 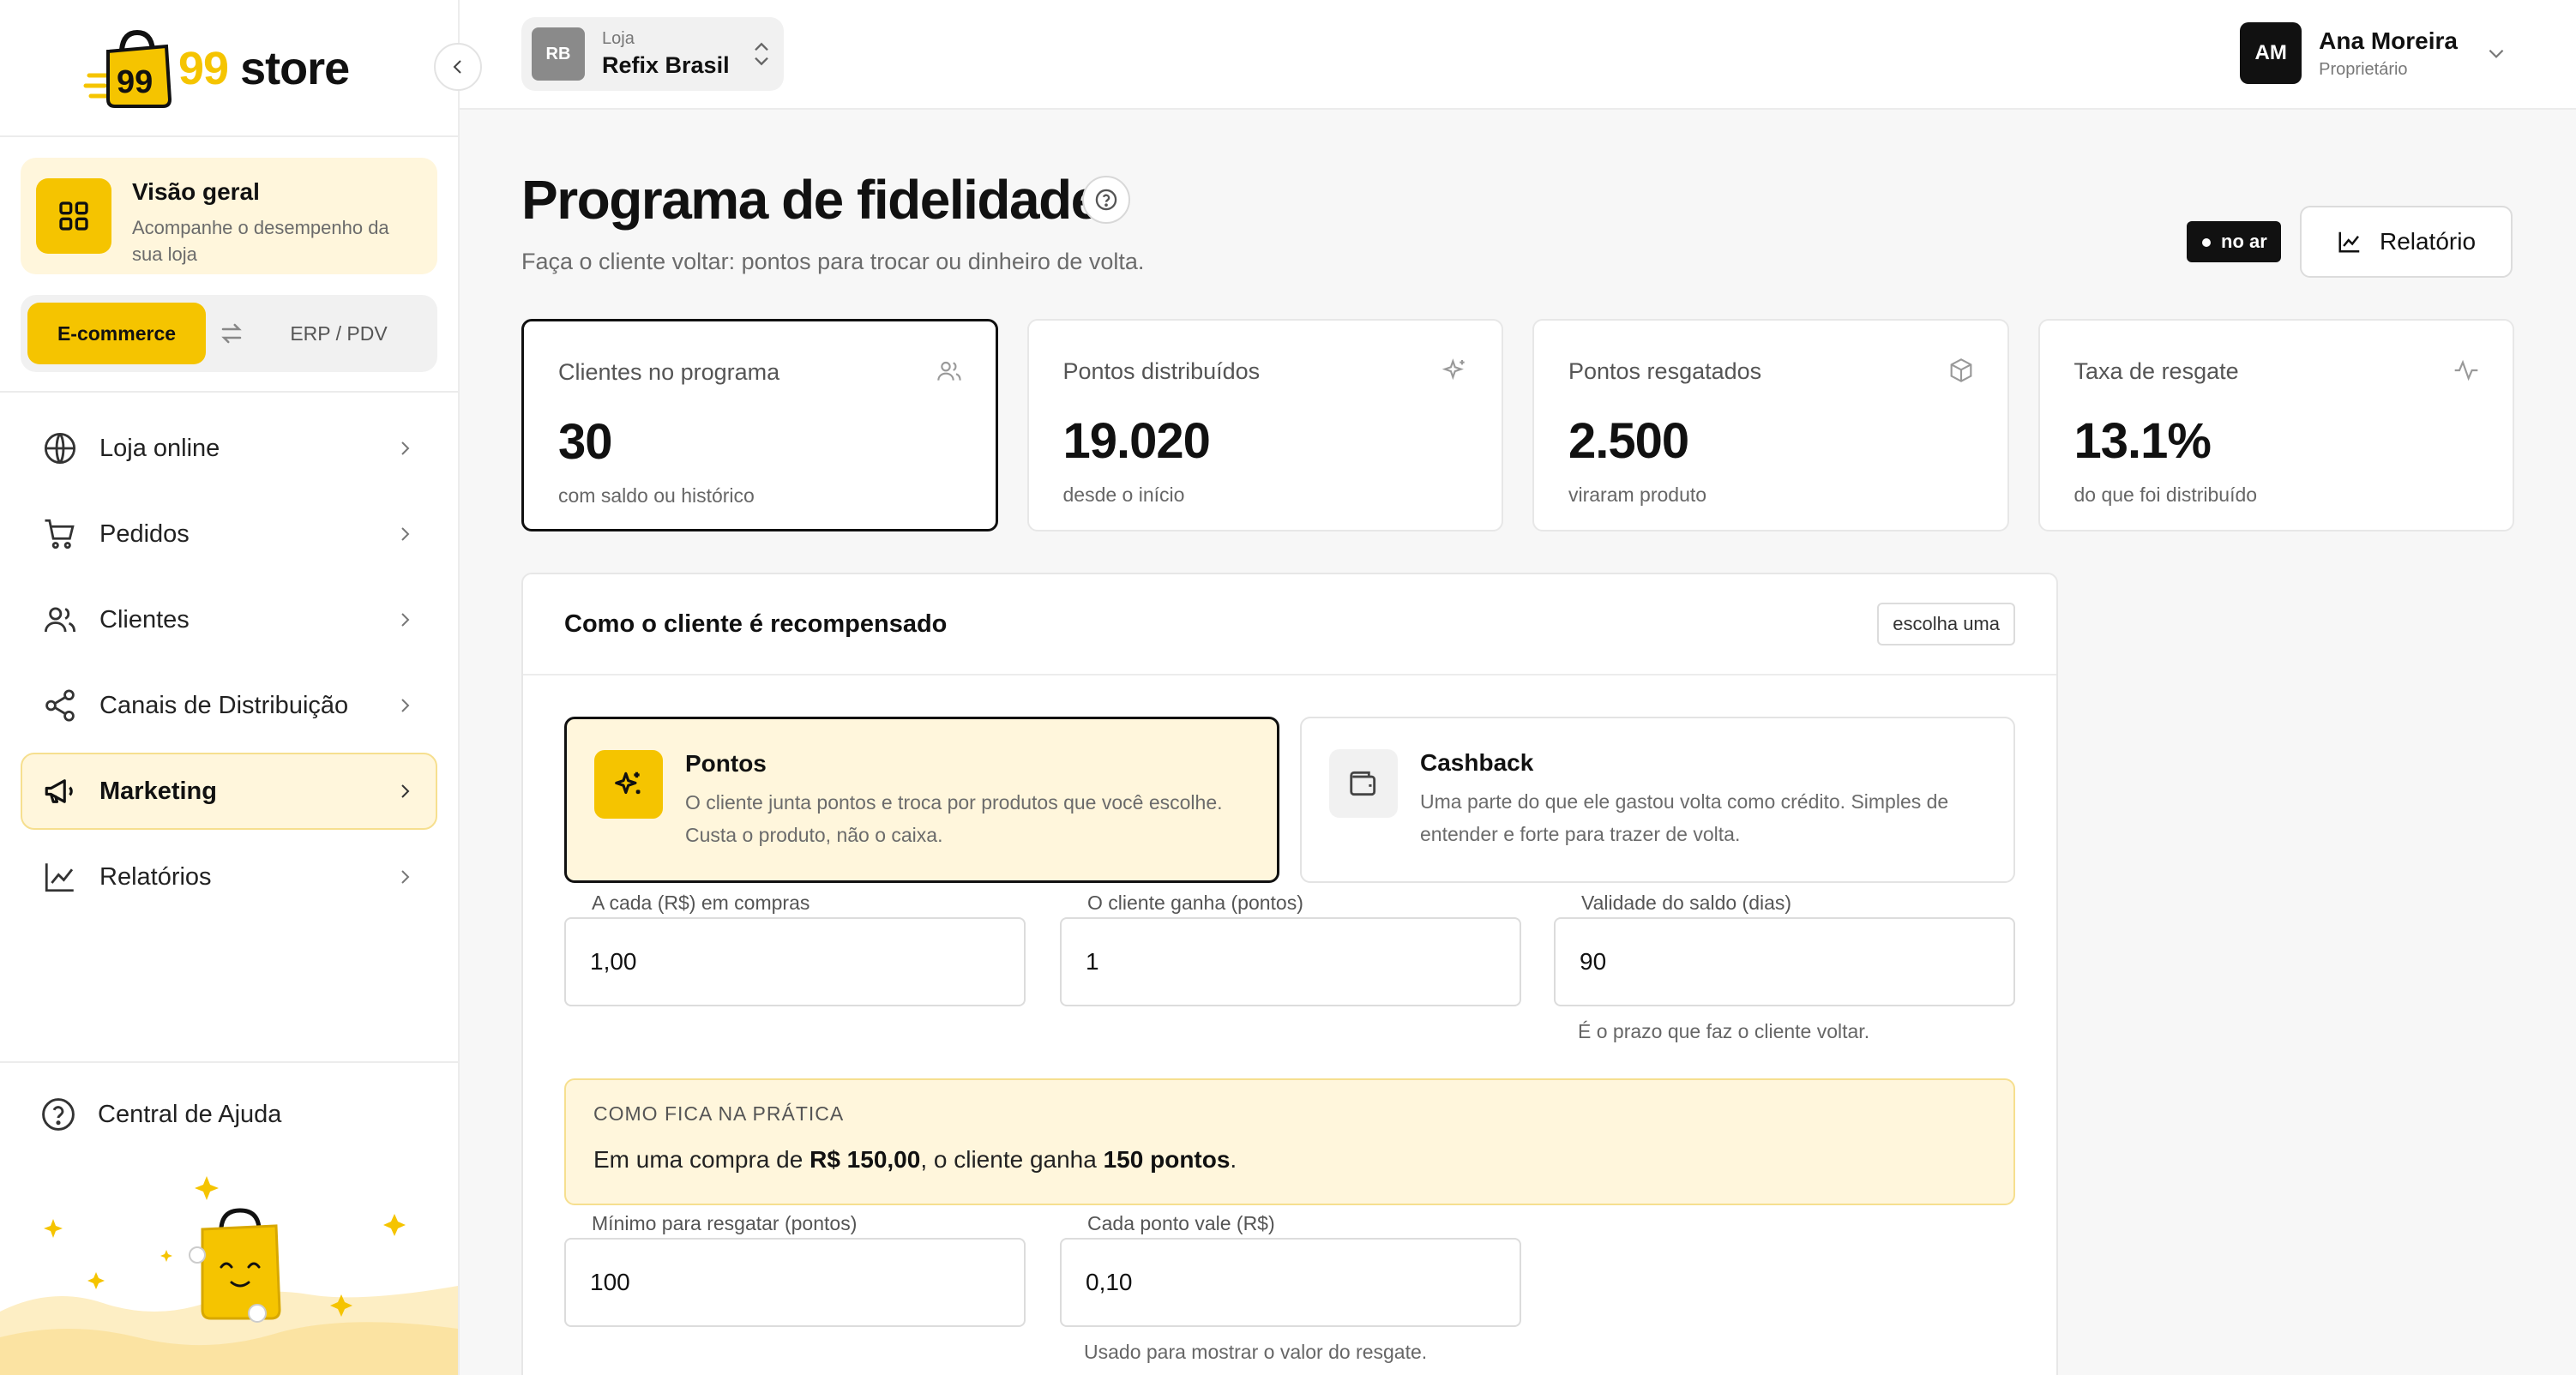 I want to click on sidebar-item-label: Clientes, so click(x=144, y=619).